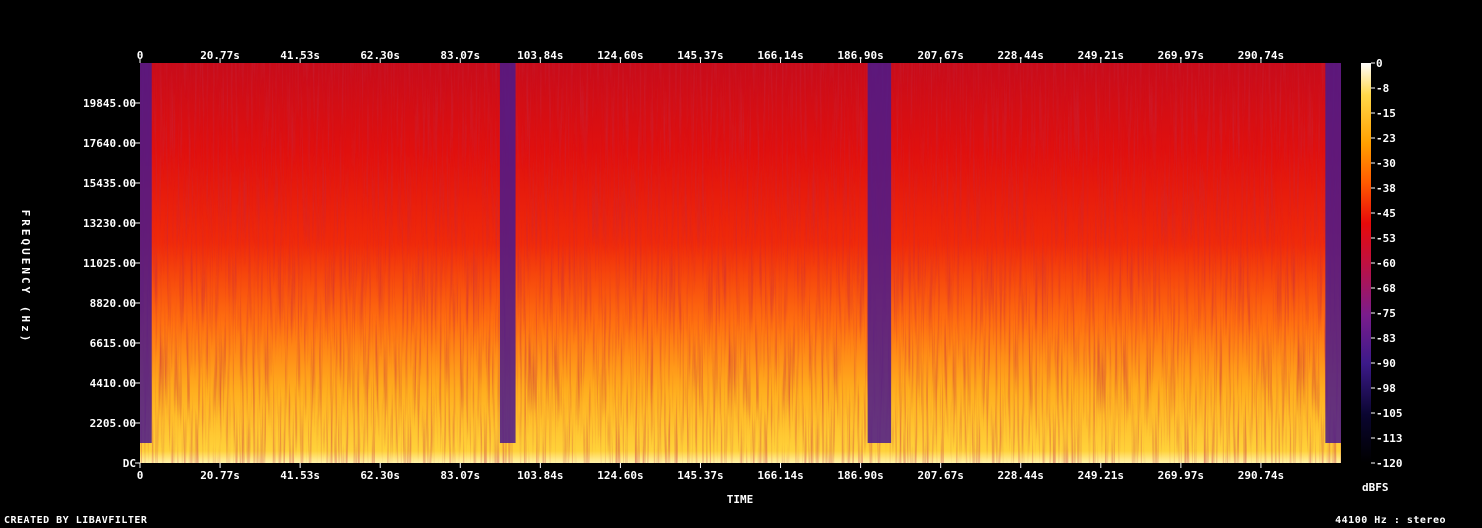 The height and width of the screenshot is (528, 1482). What do you see at coordinates (1382, 88) in the screenshot?
I see `colorbar-tick-label-1: -8` at bounding box center [1382, 88].